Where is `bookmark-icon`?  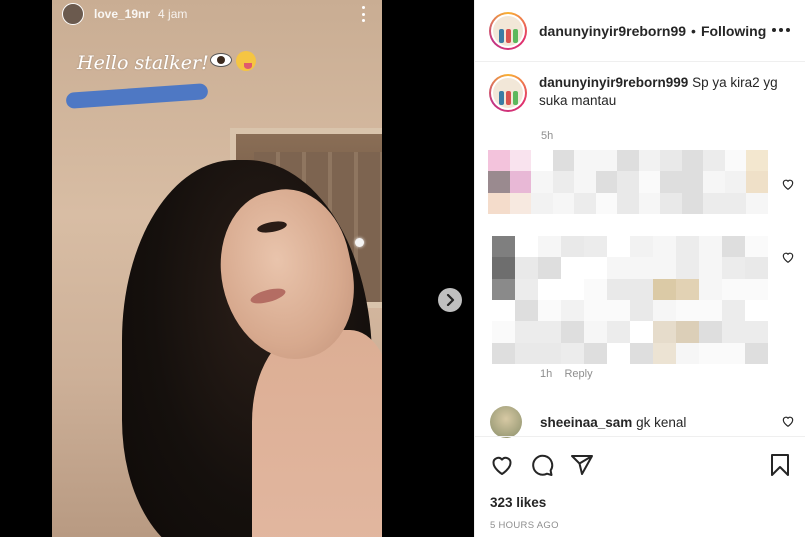 bookmark-icon is located at coordinates (780, 465).